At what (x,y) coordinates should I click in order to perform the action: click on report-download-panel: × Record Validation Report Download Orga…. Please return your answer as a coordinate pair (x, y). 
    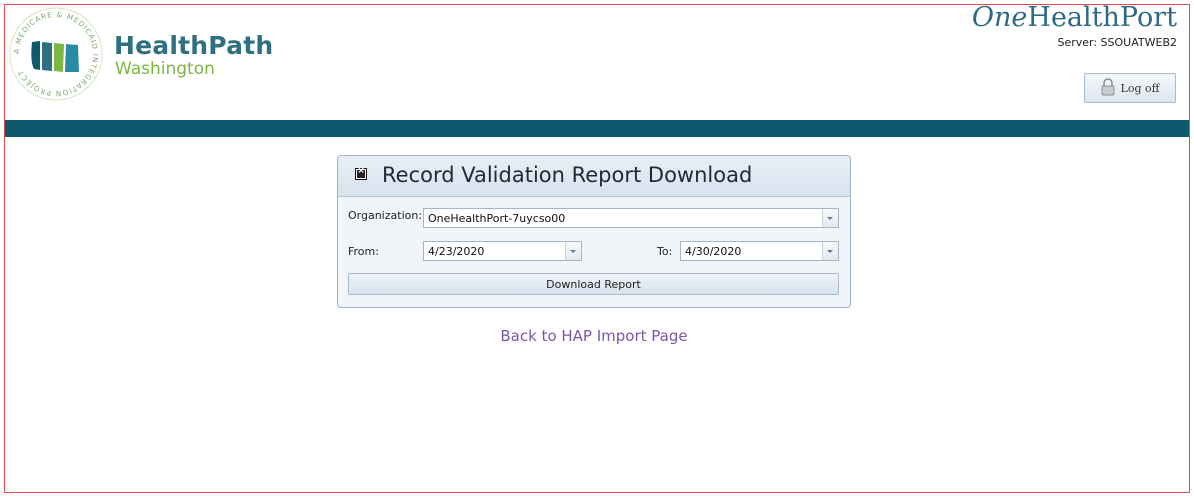
    Looking at the image, I should click on (594, 231).